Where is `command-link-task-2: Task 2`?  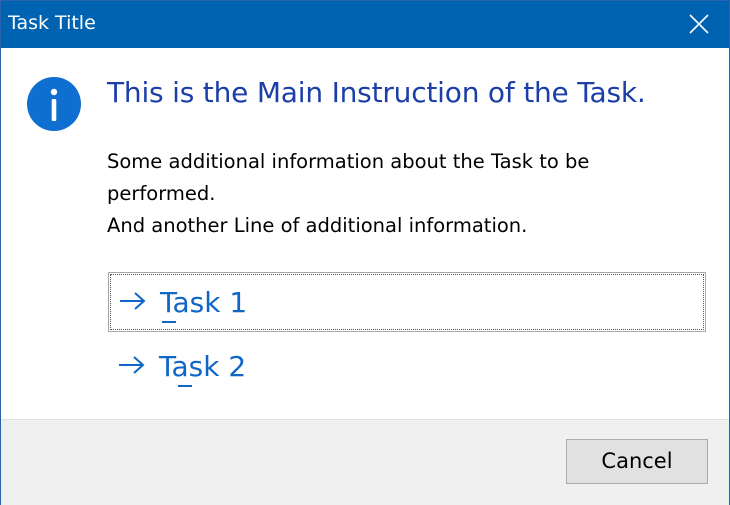 command-link-task-2: Task 2 is located at coordinates (407, 367).